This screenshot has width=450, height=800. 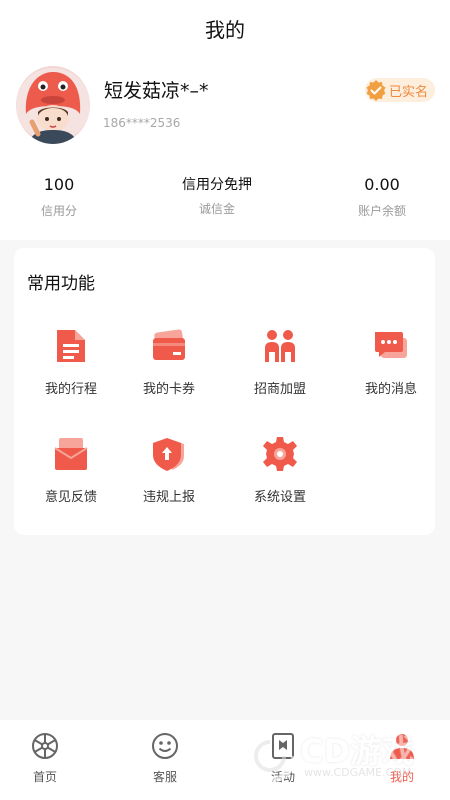 What do you see at coordinates (401, 777) in the screenshot?
I see `tab-label: 我的` at bounding box center [401, 777].